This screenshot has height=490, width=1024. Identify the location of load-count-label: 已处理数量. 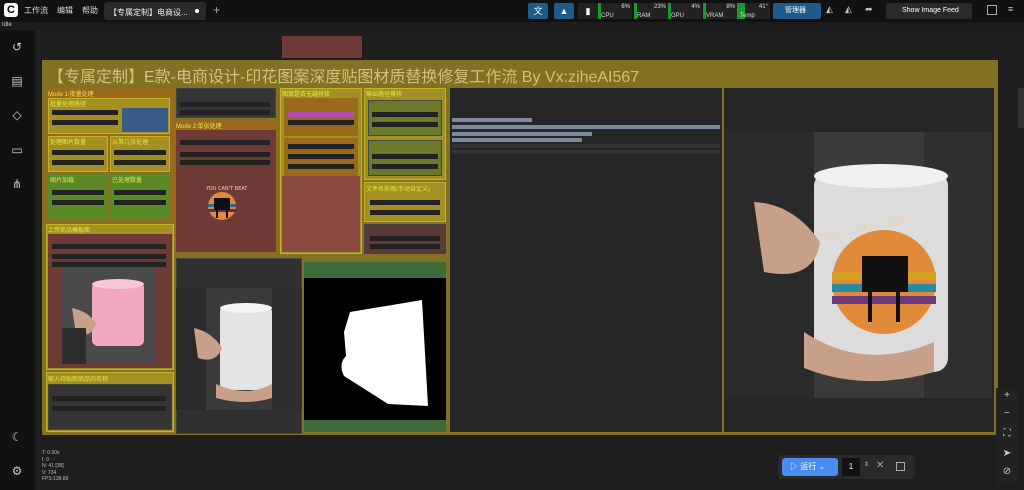
(127, 181).